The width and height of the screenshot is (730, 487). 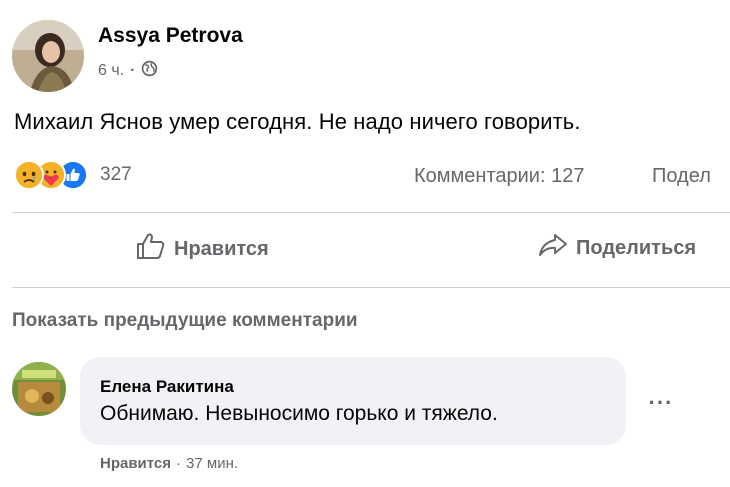 I want to click on author-avatar, so click(x=48, y=56).